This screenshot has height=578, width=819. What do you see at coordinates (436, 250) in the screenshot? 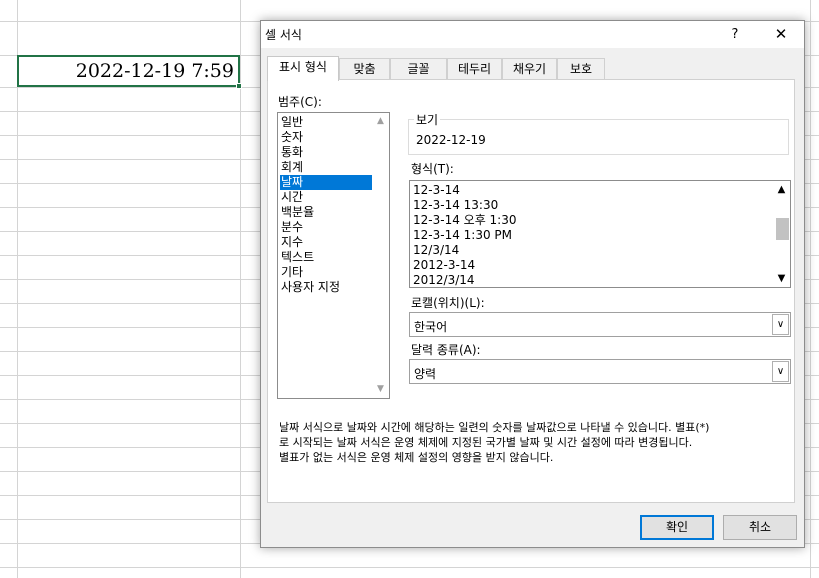
I see `format-item: 12/3/14` at bounding box center [436, 250].